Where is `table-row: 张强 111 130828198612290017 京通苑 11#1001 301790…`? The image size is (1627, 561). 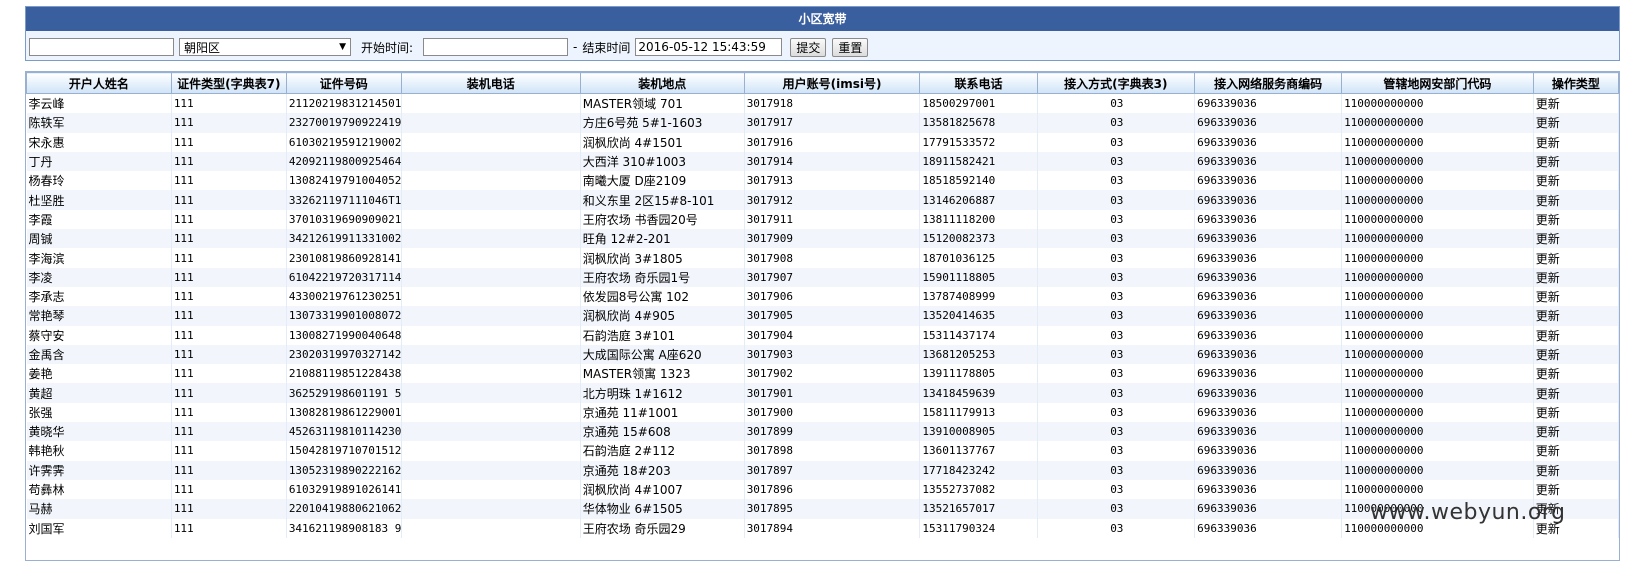 table-row: 张强 111 130828198612290017 京通苑 11#1001 301790… is located at coordinates (822, 412).